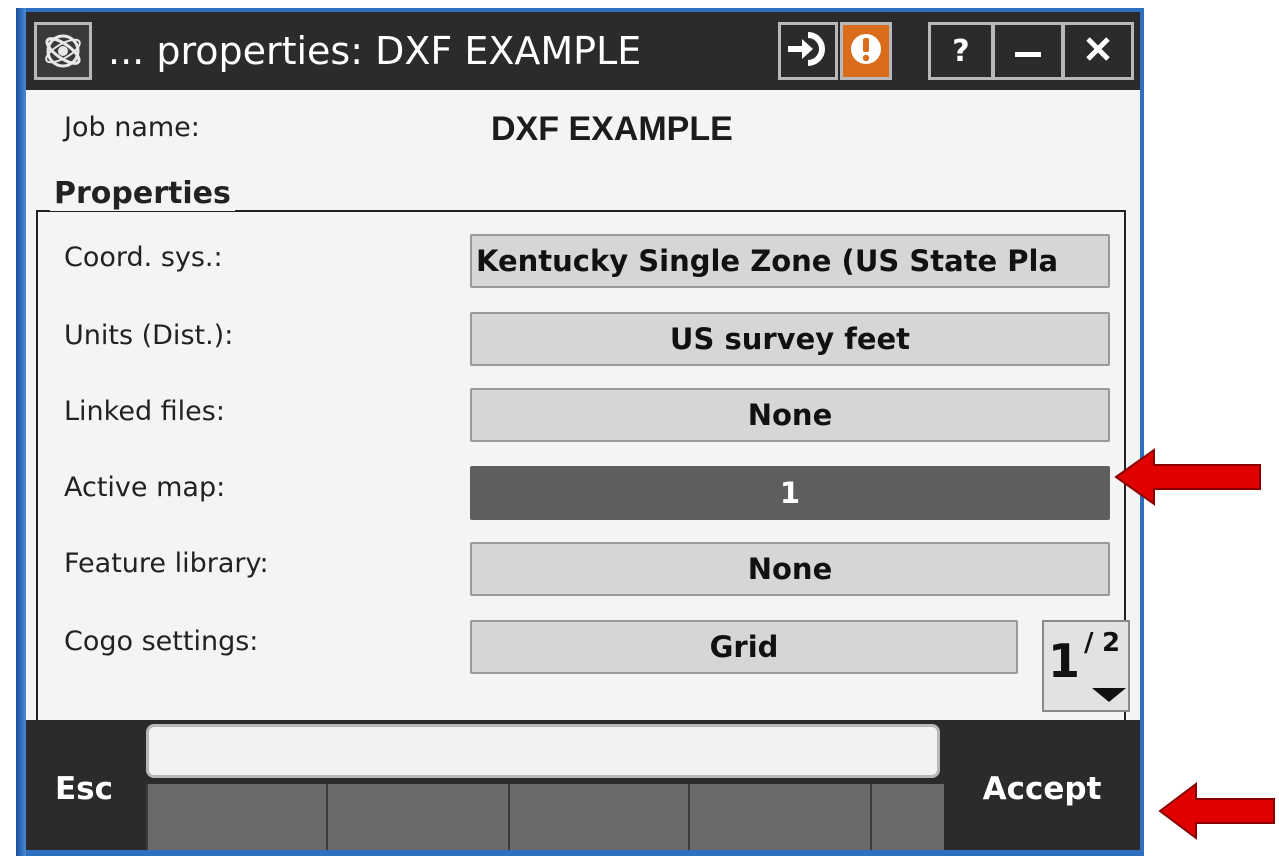  What do you see at coordinates (790, 415) in the screenshot?
I see `linked-files-button: None` at bounding box center [790, 415].